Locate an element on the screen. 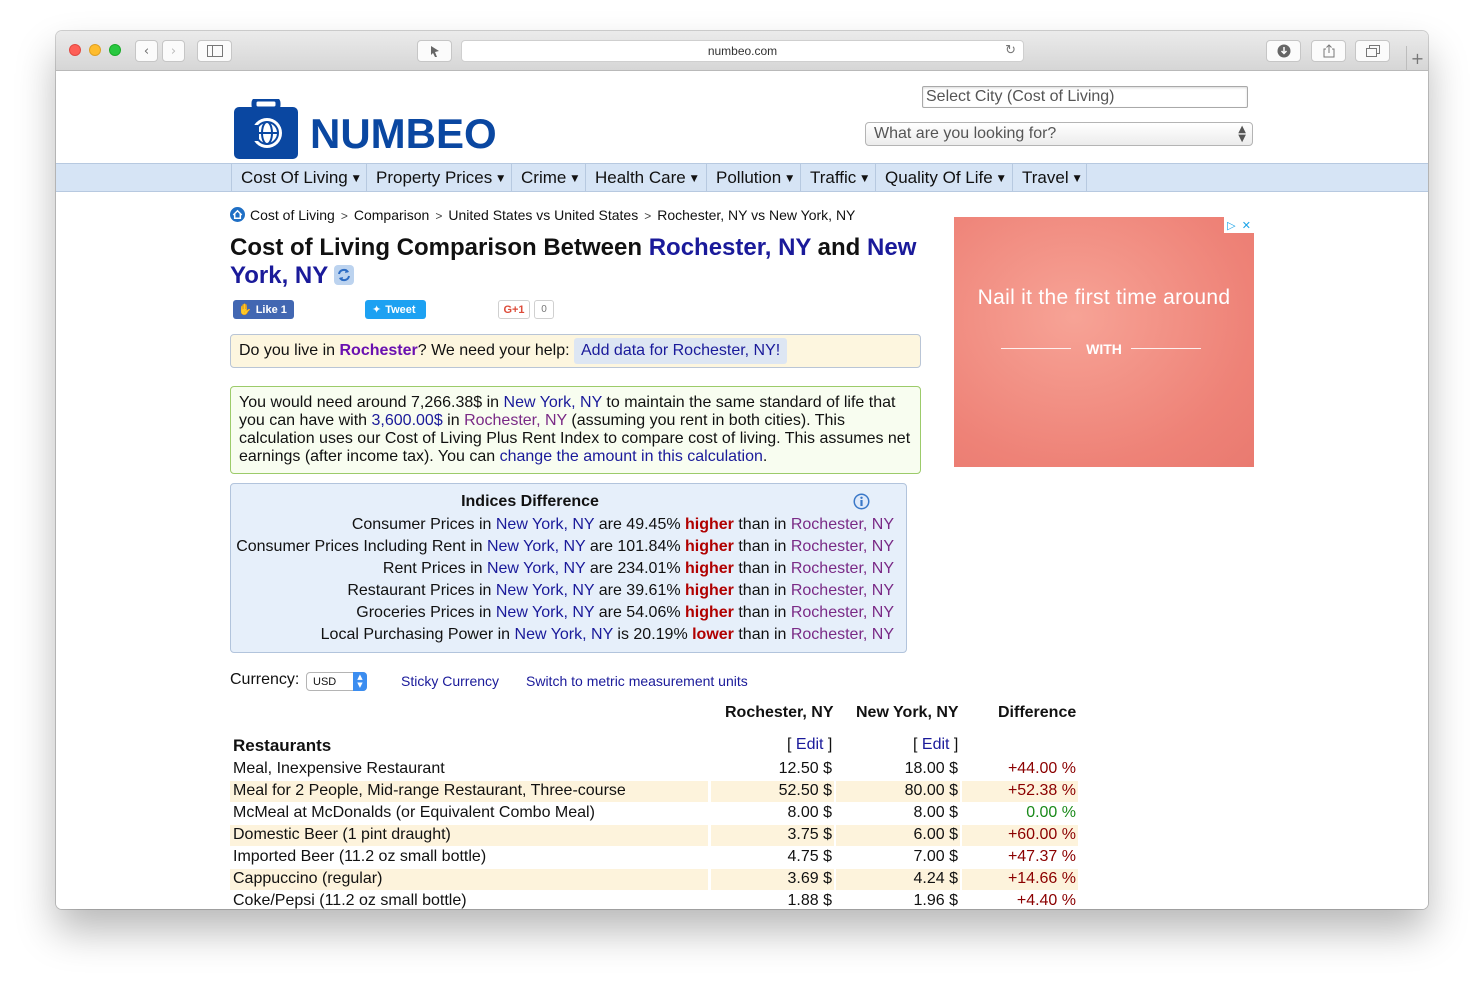 The width and height of the screenshot is (1484, 989). index-value: are 54.06% is located at coordinates (640, 612).